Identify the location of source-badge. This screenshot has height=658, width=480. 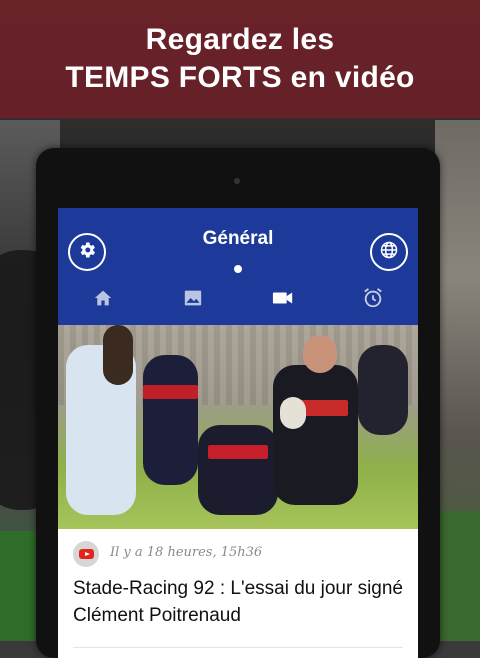
(86, 554).